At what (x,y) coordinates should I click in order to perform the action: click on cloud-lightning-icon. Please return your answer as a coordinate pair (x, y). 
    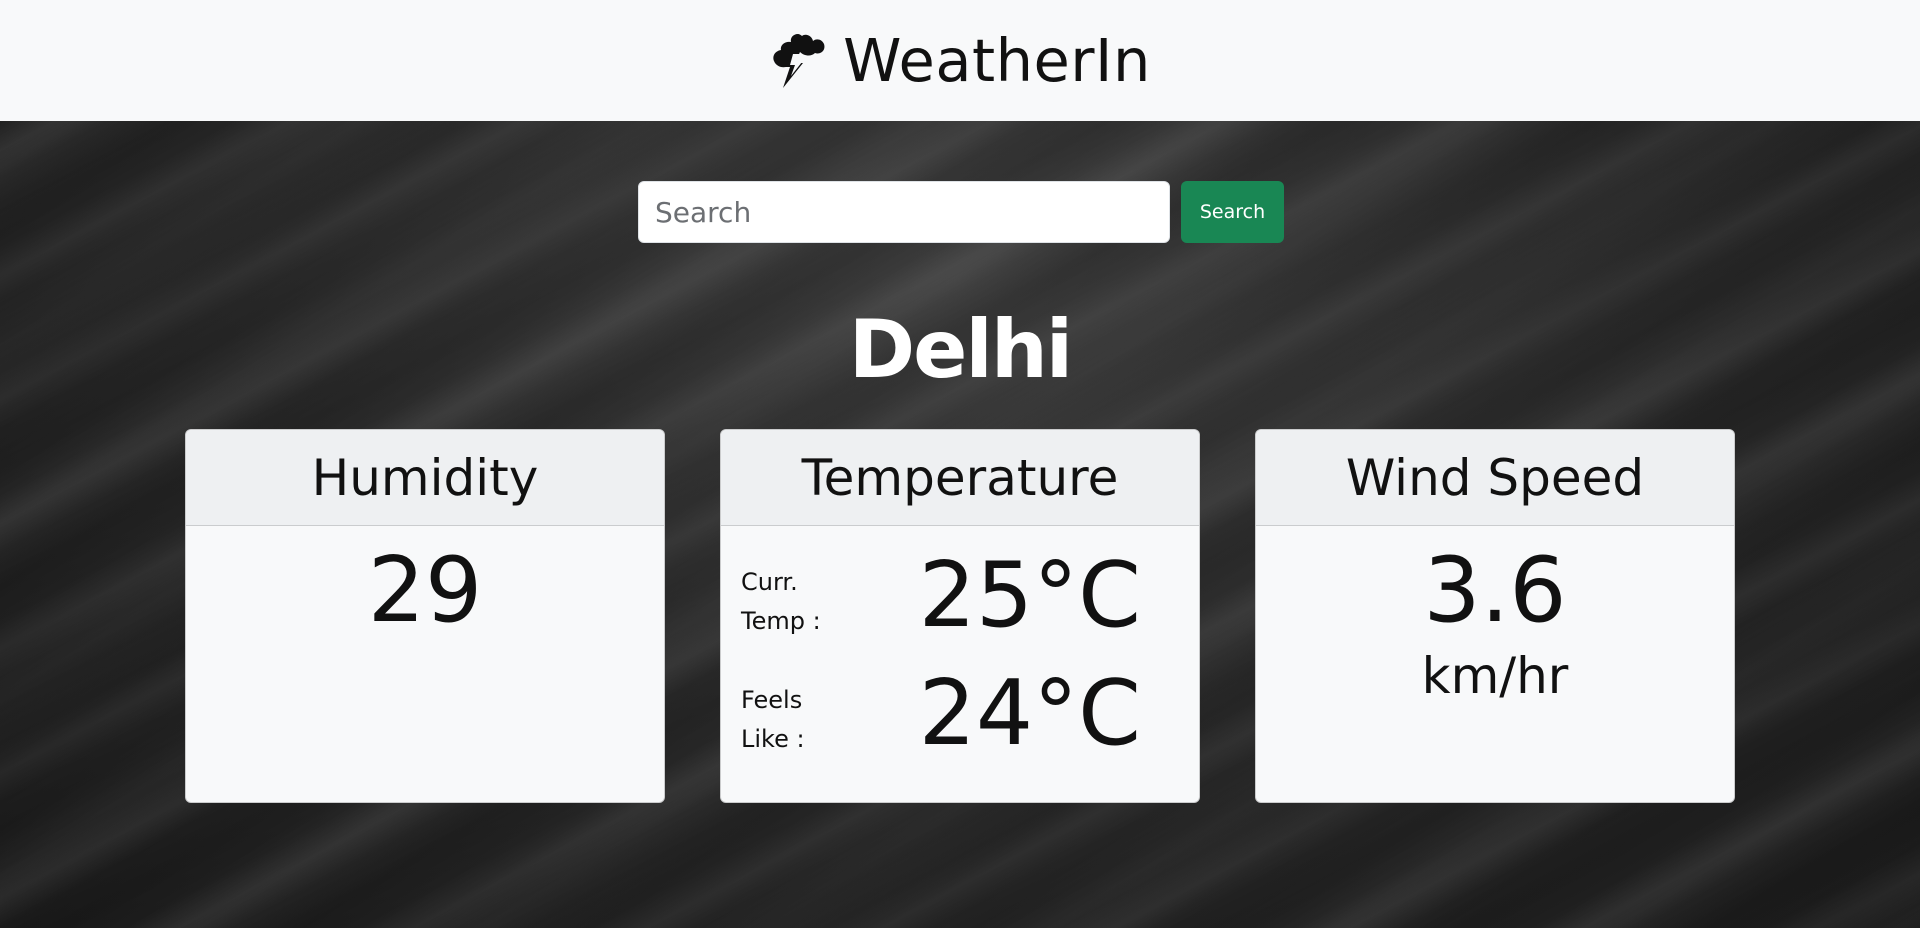
    Looking at the image, I should click on (799, 60).